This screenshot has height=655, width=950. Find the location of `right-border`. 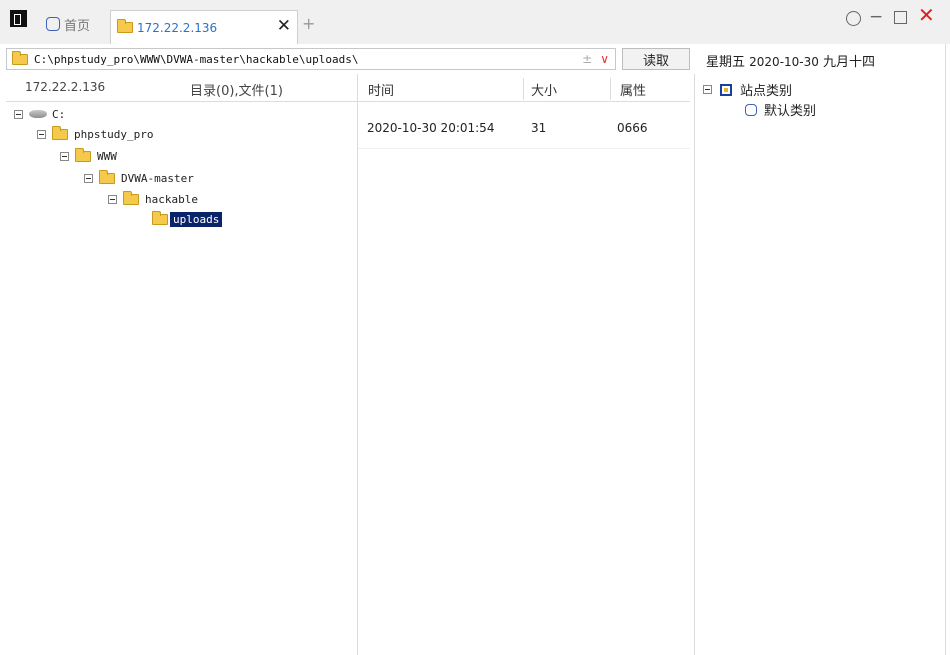

right-border is located at coordinates (945, 349).